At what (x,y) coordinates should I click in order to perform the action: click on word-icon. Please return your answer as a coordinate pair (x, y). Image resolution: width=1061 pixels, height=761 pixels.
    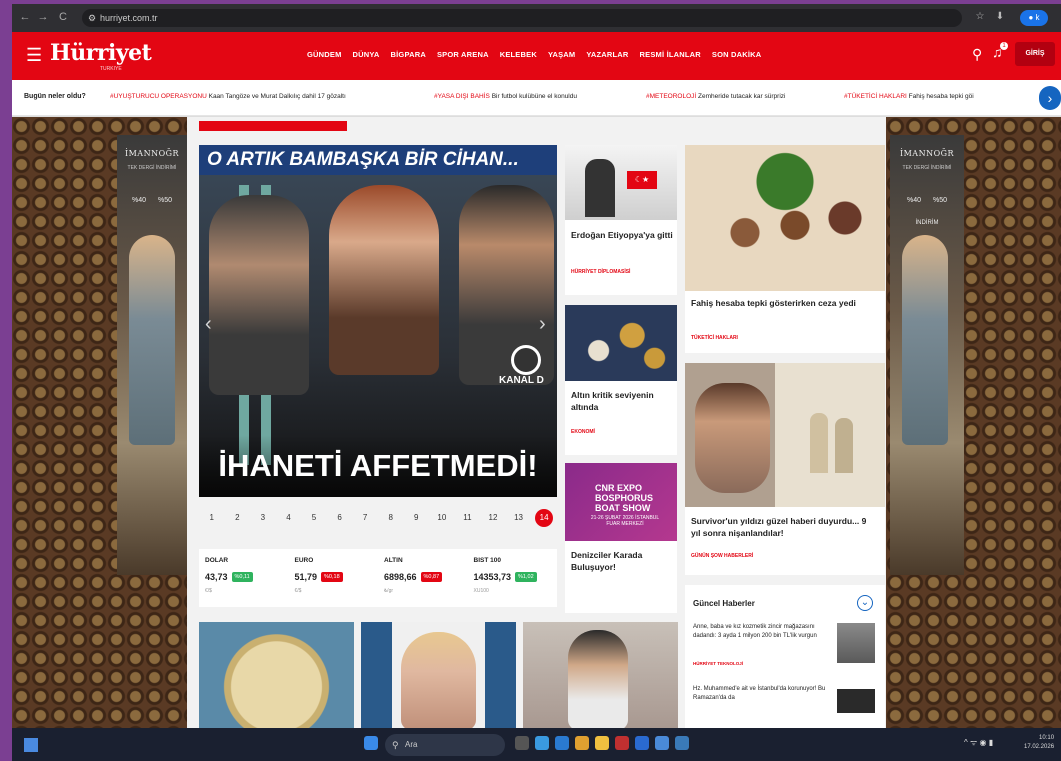
    Looking at the image, I should click on (682, 743).